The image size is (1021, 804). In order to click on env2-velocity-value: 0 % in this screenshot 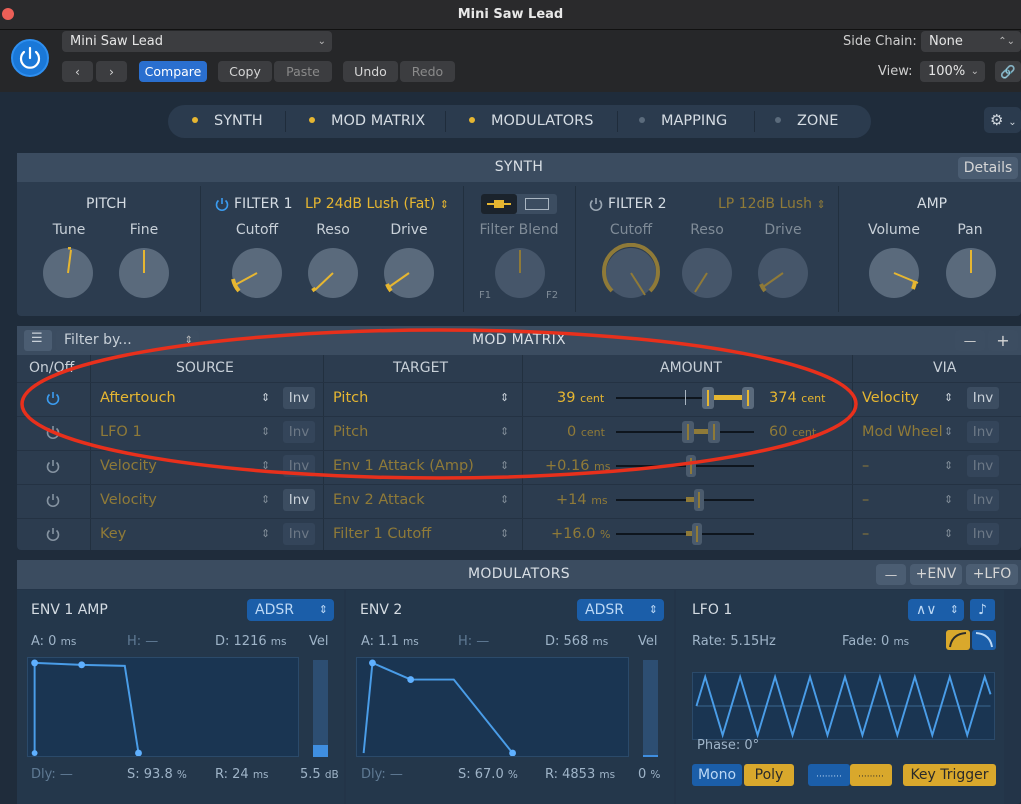, I will do `click(649, 774)`.